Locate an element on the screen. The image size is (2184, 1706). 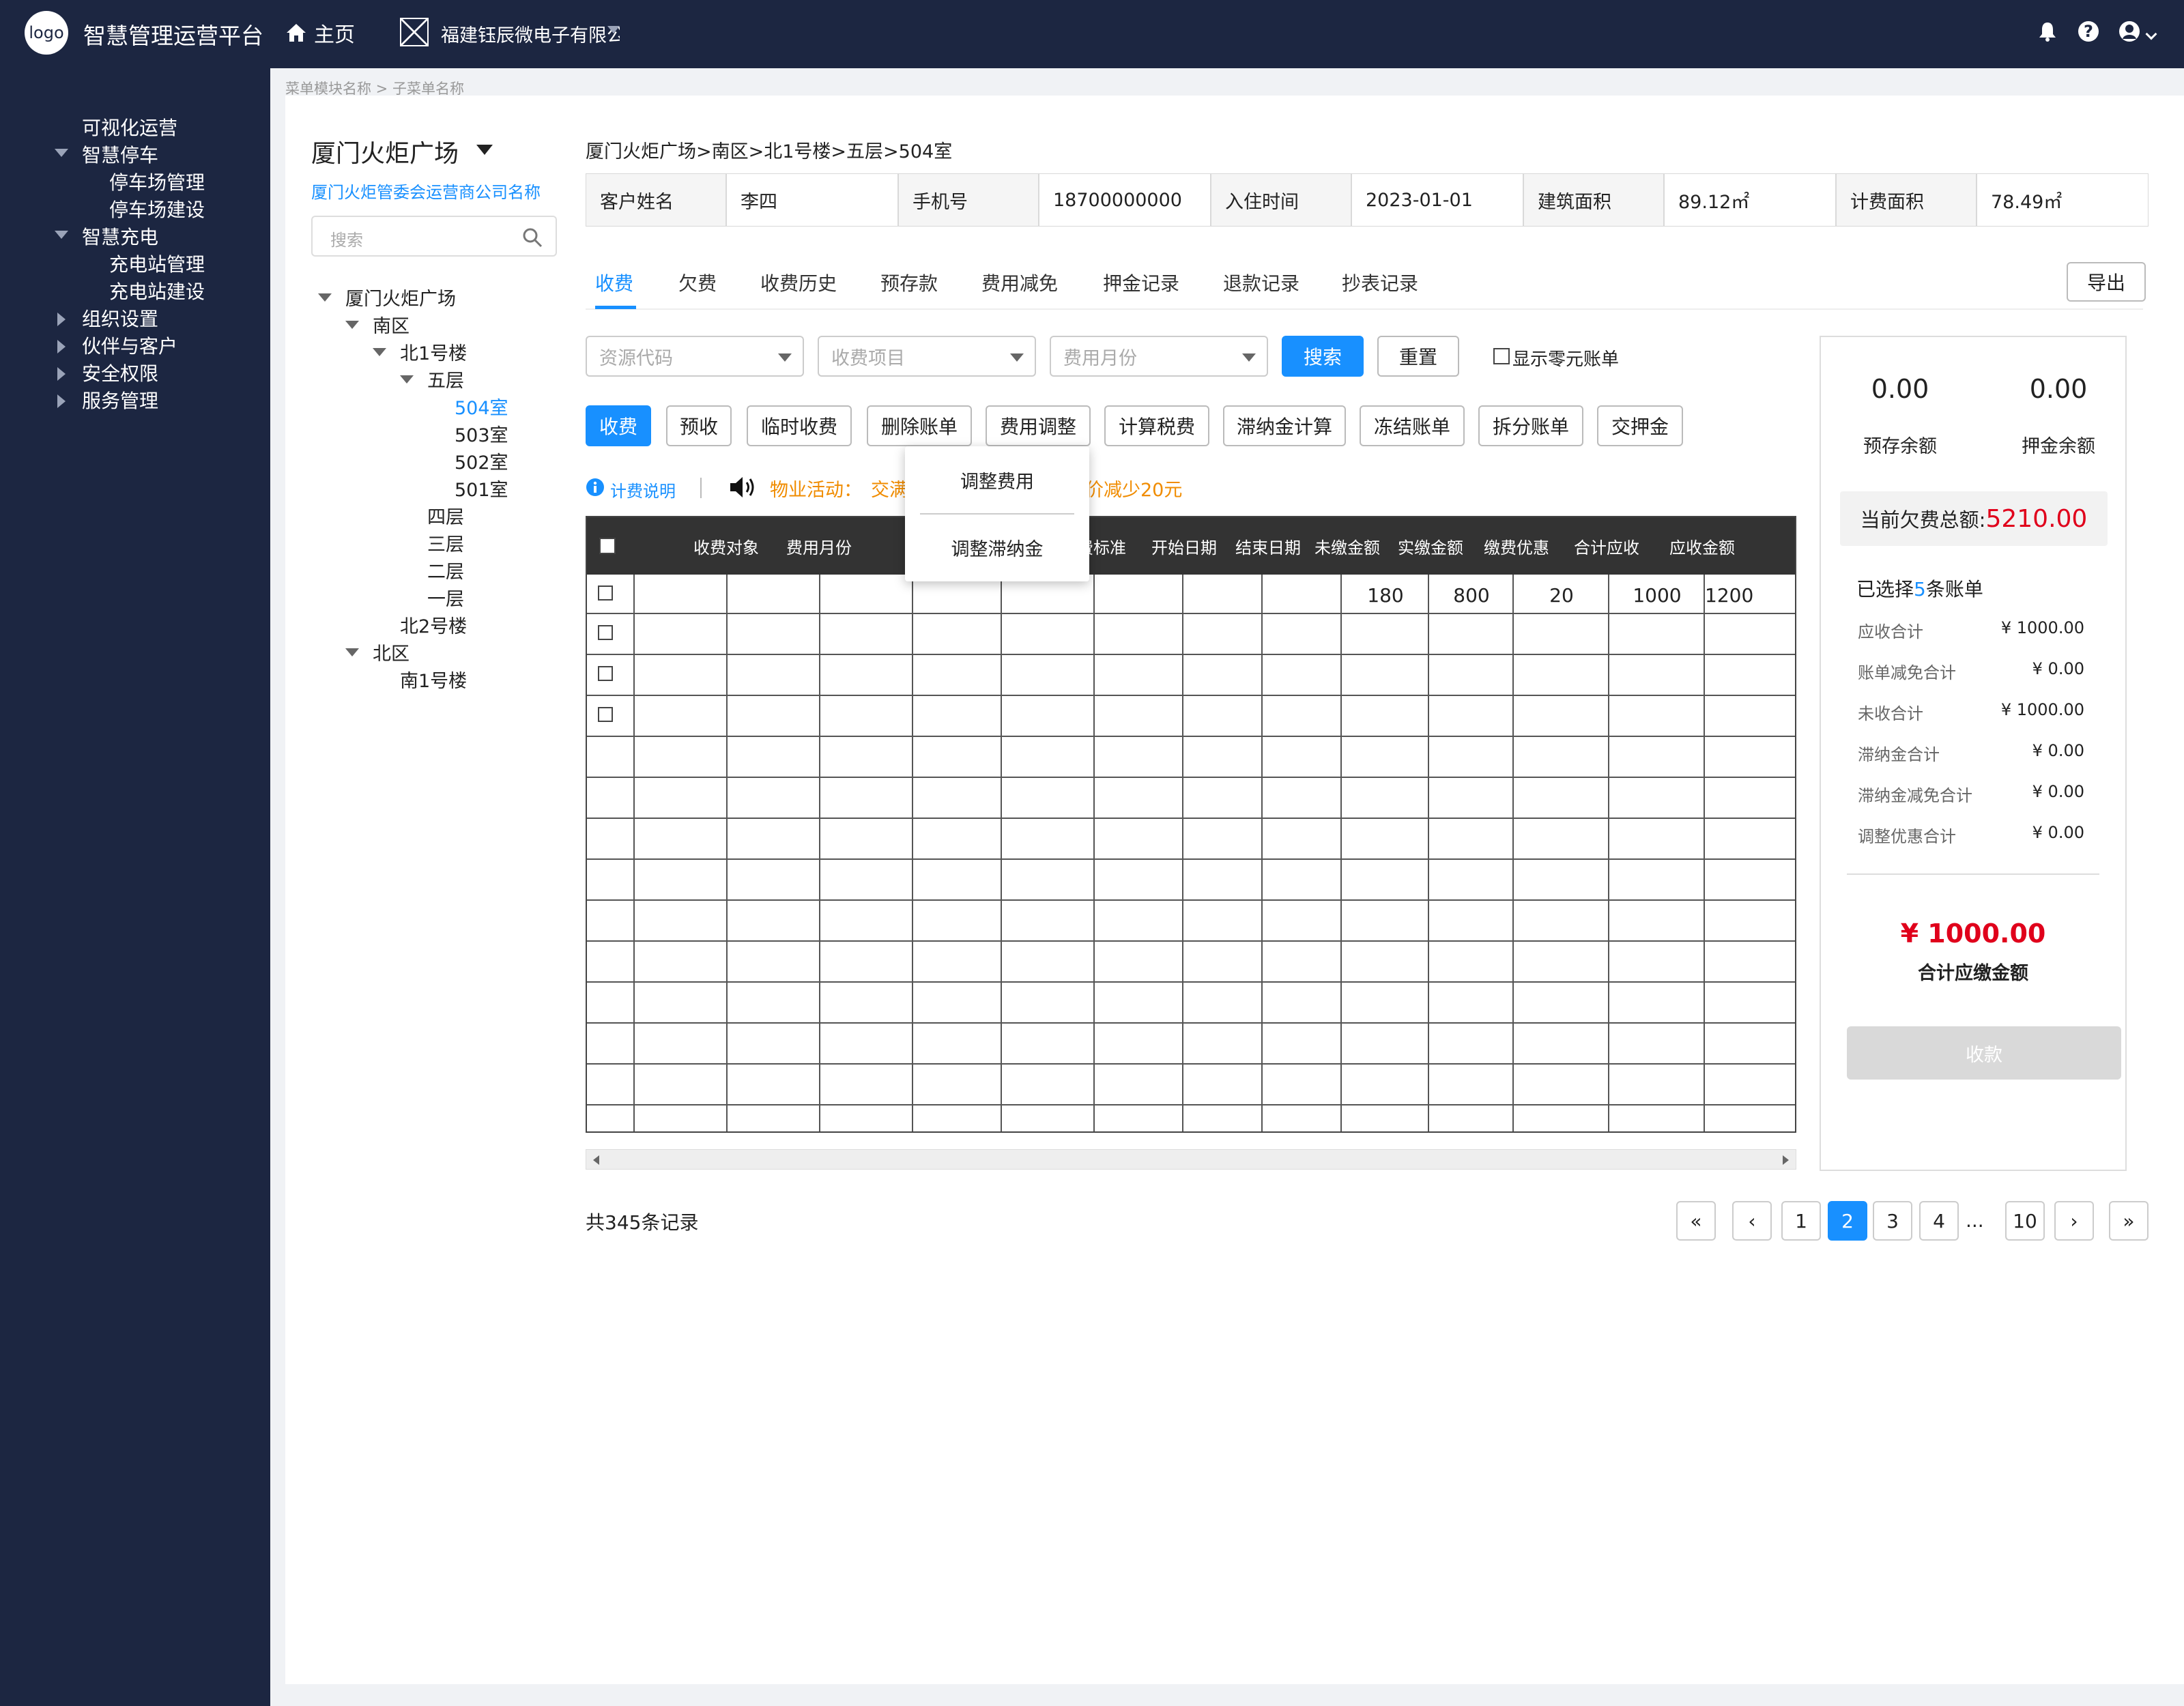
logo: logo is located at coordinates (46, 33).